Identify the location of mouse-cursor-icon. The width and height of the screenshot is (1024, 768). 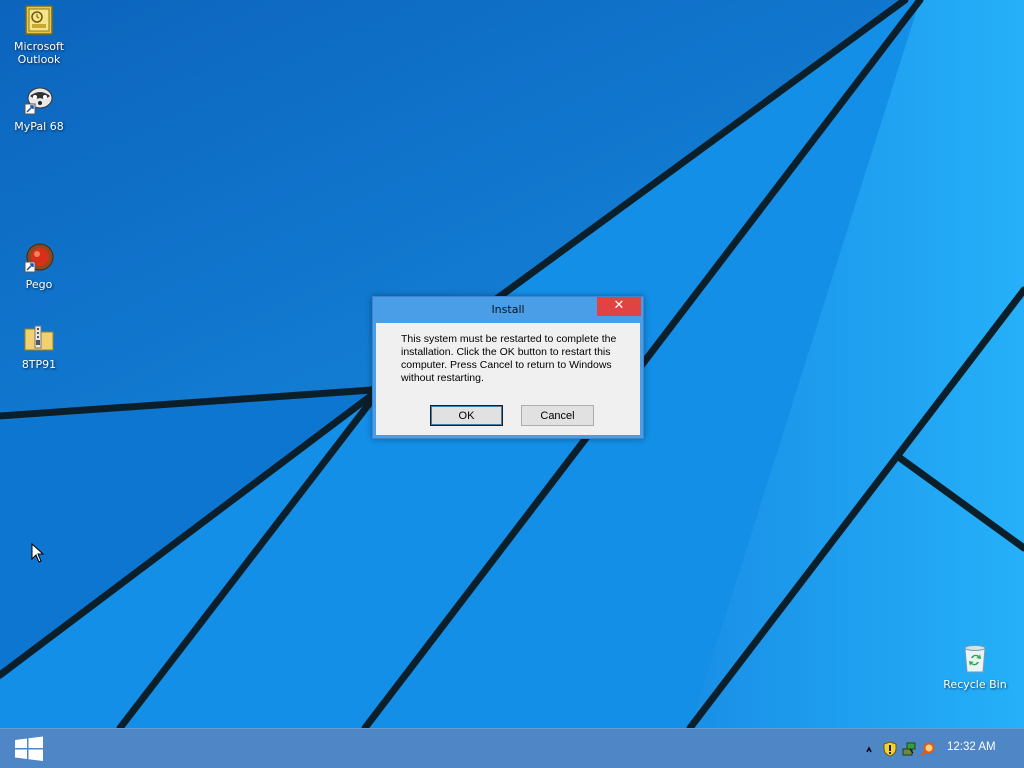
(38, 553).